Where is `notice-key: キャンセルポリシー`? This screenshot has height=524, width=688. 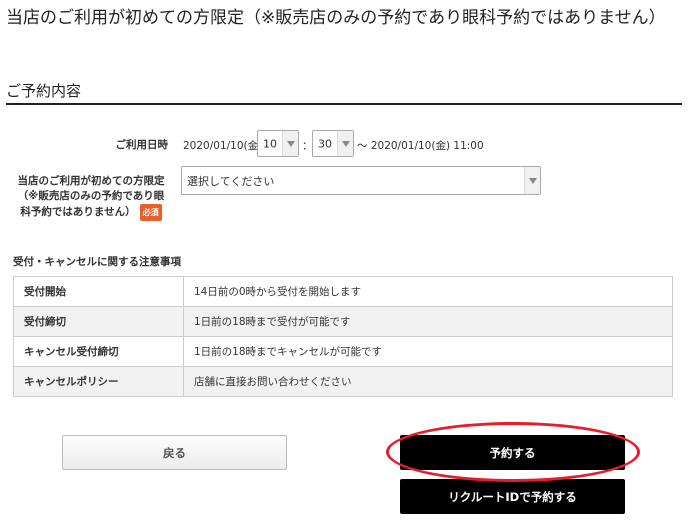 notice-key: キャンセルポリシー is located at coordinates (98, 381).